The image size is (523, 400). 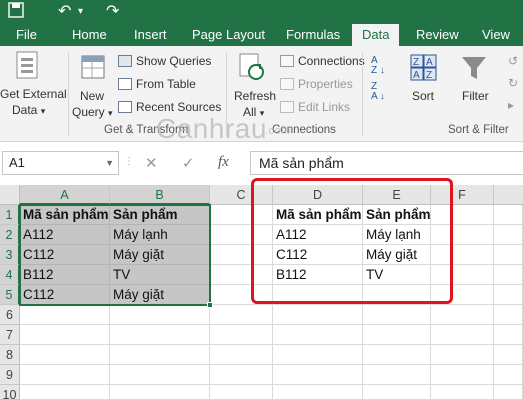 I want to click on show-queries-button: Show Queries, so click(x=164, y=61).